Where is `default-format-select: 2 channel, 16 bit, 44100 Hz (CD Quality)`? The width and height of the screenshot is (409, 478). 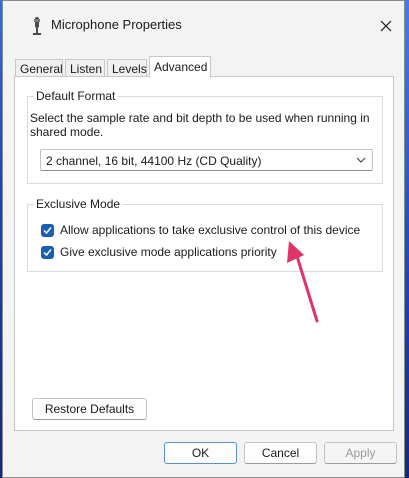
default-format-select: 2 channel, 16 bit, 44100 Hz (CD Quality) is located at coordinates (206, 160).